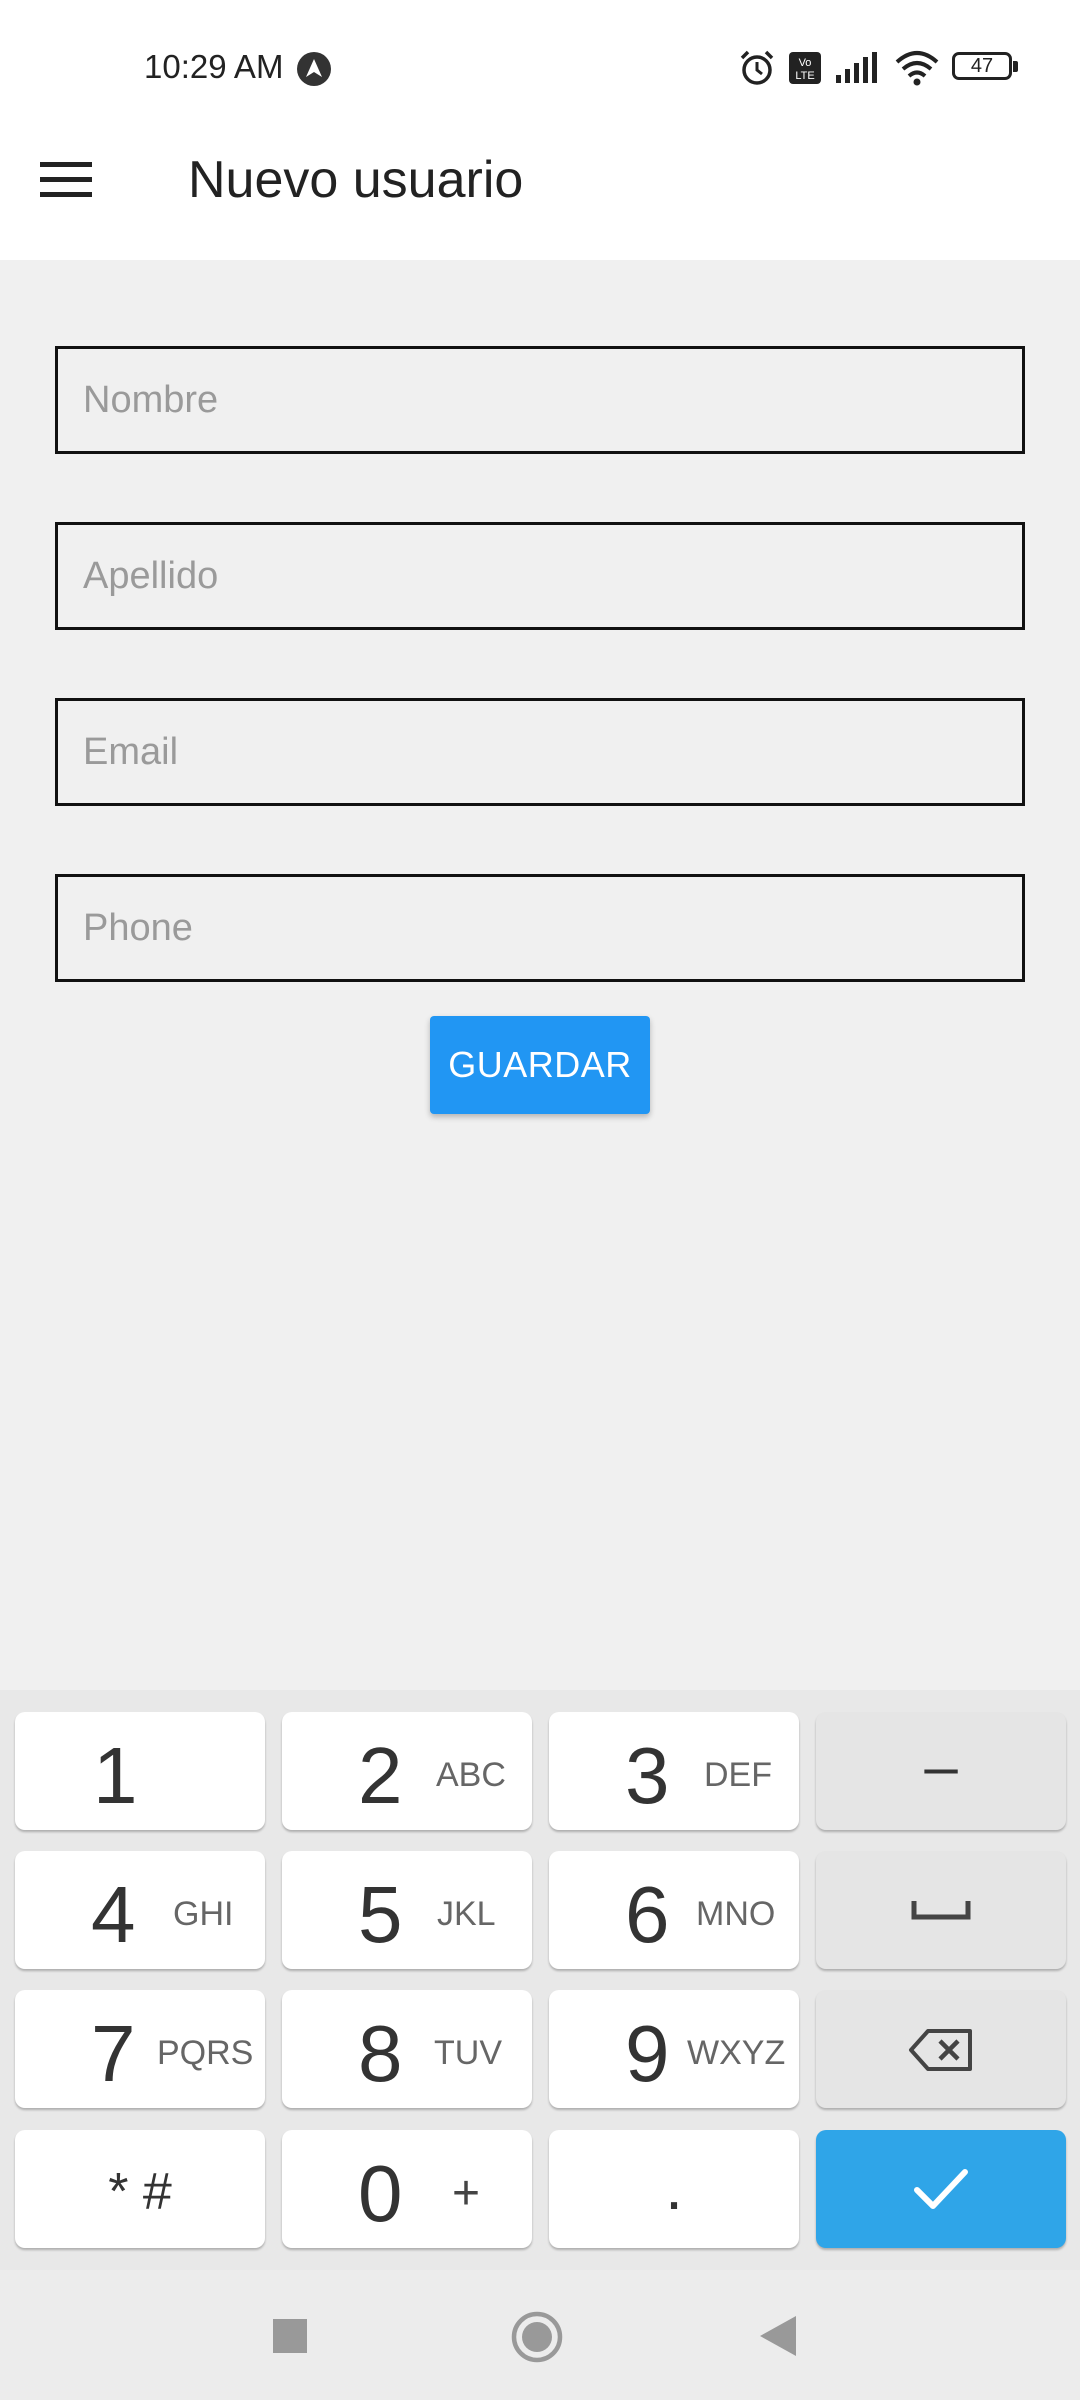 The height and width of the screenshot is (2400, 1080). I want to click on recents-square-icon, so click(290, 2336).